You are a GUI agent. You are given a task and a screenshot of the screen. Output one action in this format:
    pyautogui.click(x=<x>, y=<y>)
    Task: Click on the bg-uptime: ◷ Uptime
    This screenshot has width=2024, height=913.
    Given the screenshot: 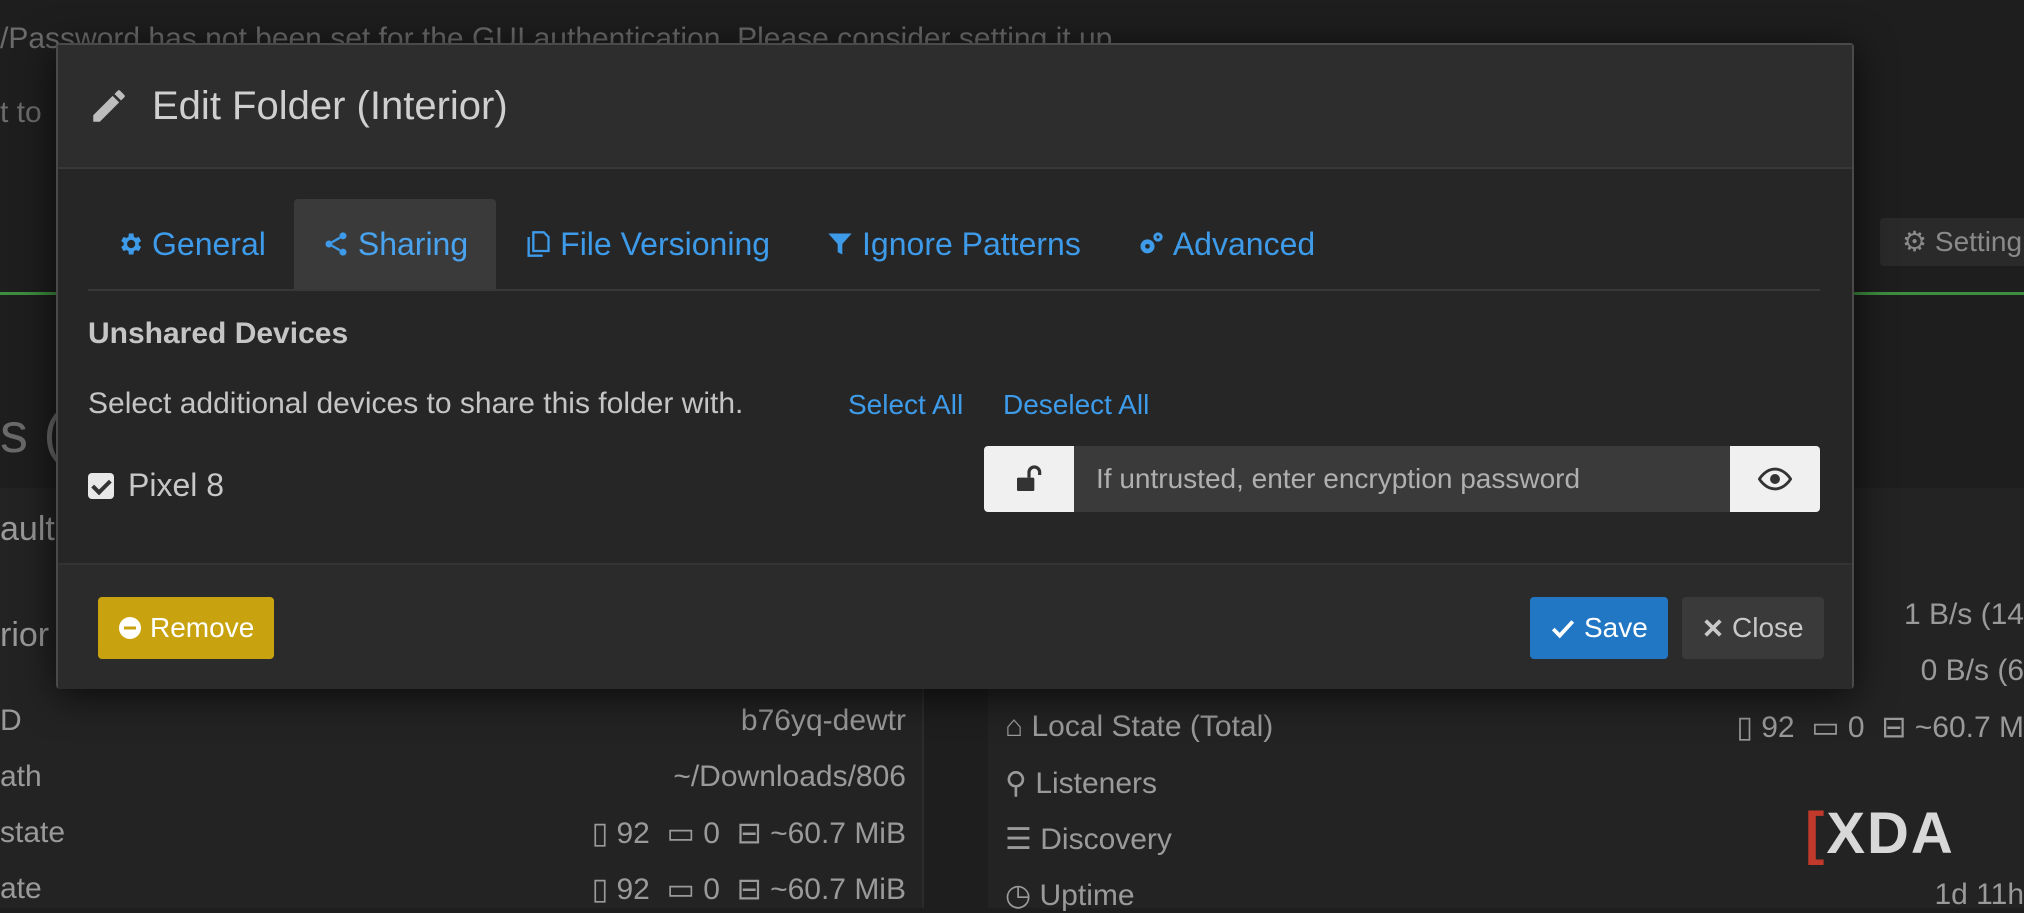 What is the action you would take?
    pyautogui.click(x=1070, y=895)
    